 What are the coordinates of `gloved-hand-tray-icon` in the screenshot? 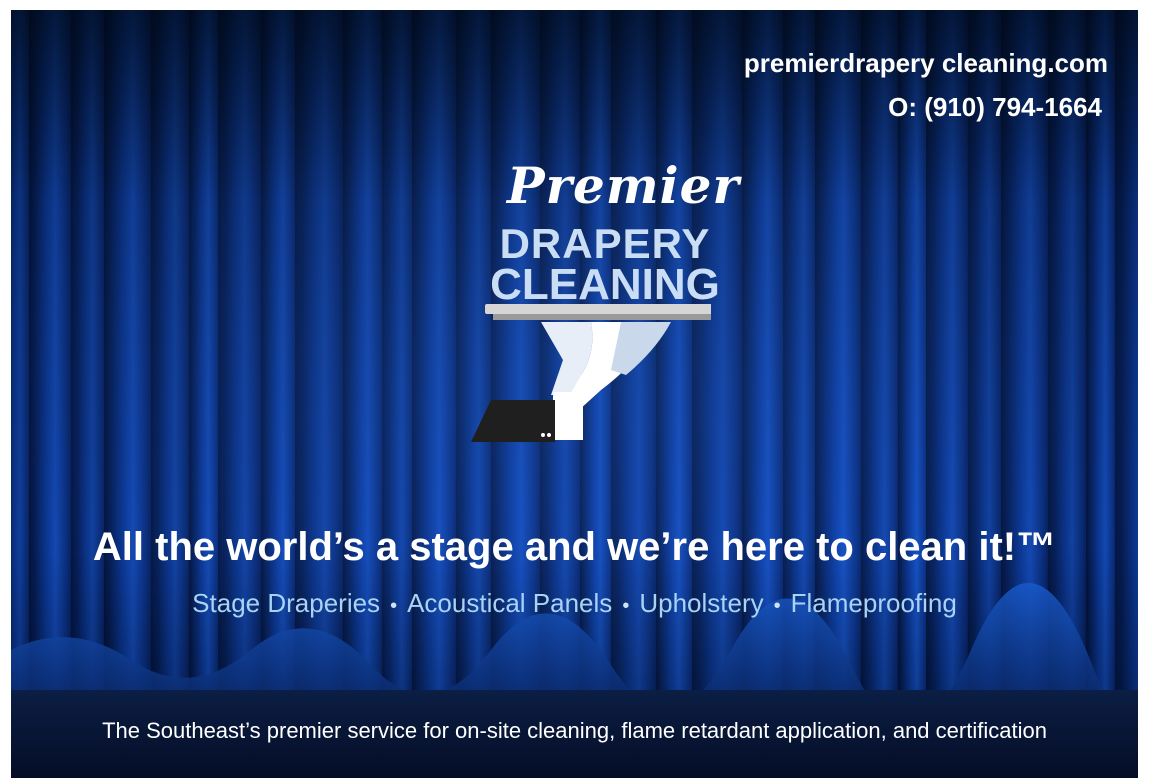 It's located at (591, 373).